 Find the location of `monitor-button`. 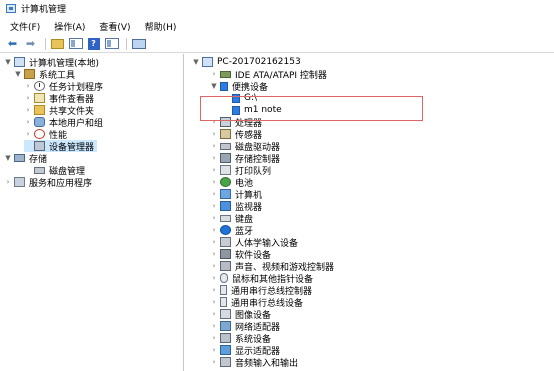

monitor-button is located at coordinates (138, 43).